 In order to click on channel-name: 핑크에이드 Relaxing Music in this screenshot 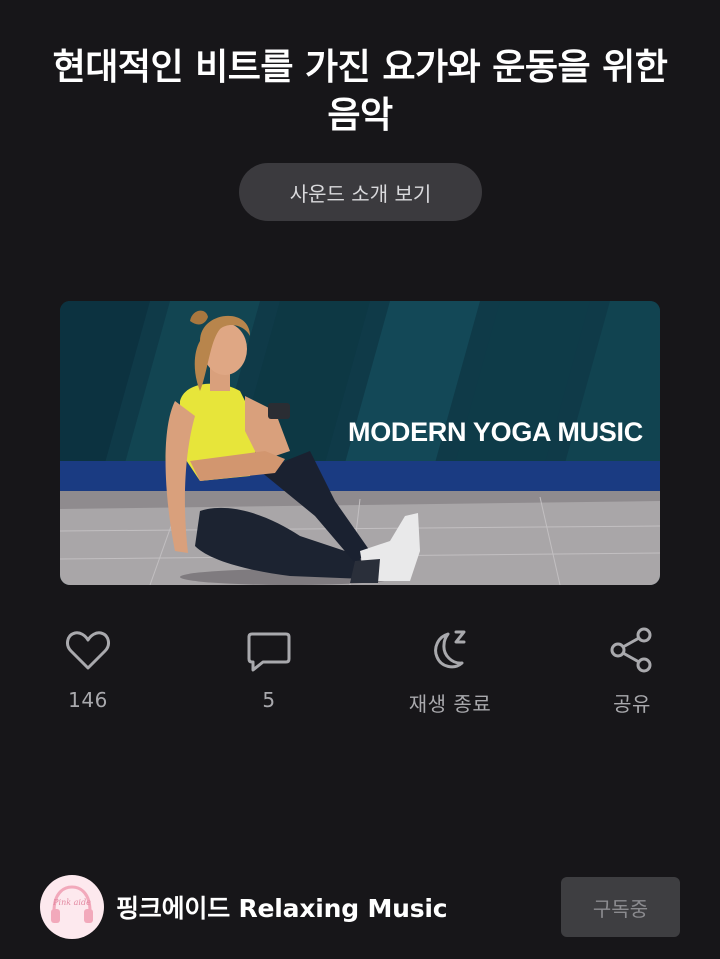, I will do `click(282, 907)`.